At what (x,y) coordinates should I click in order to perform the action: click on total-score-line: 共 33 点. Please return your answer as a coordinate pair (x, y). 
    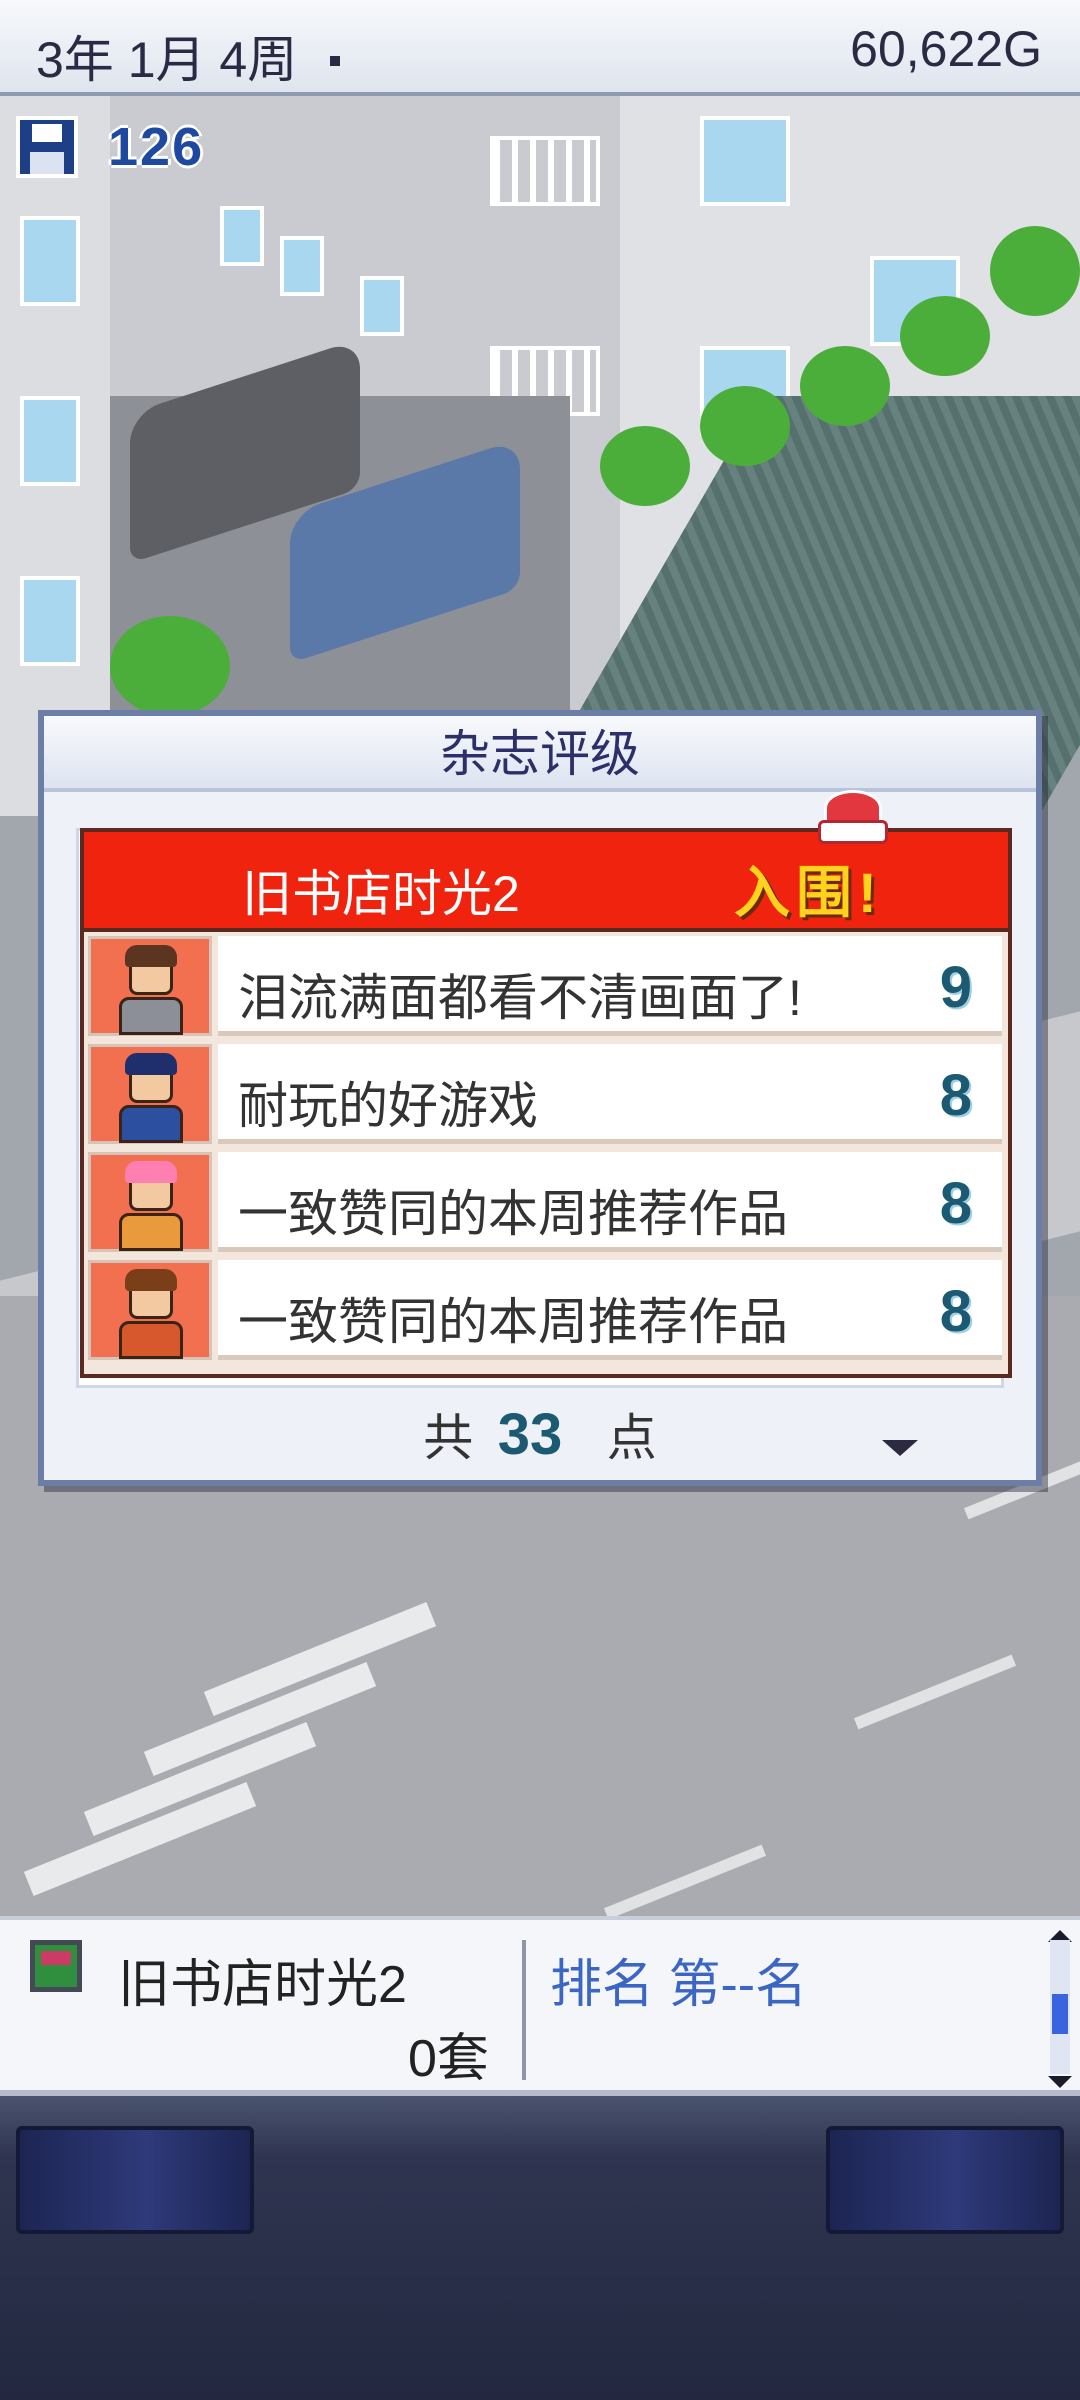
    Looking at the image, I should click on (540, 1433).